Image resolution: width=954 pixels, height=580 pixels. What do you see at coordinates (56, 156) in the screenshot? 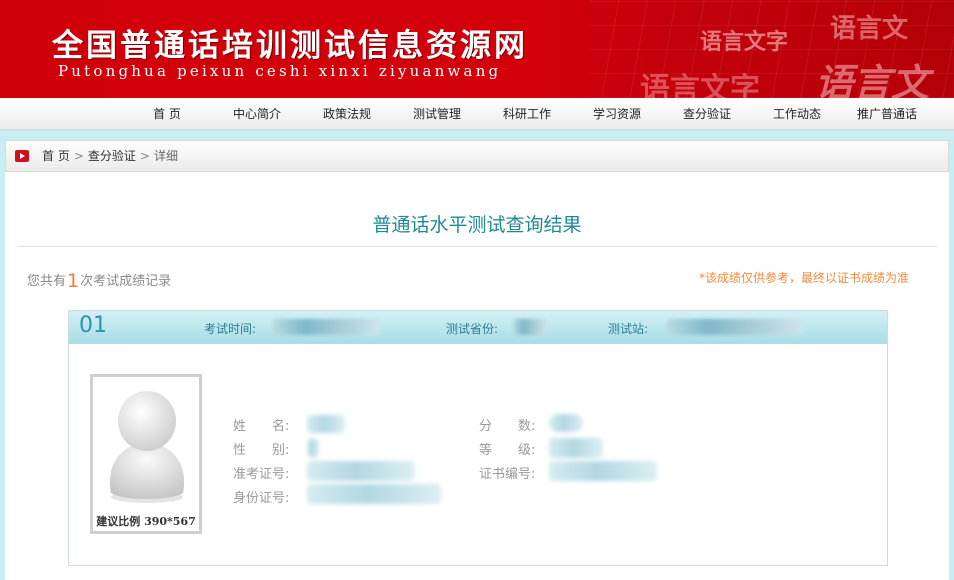
I see `breadcrumb-home-link: 首 页` at bounding box center [56, 156].